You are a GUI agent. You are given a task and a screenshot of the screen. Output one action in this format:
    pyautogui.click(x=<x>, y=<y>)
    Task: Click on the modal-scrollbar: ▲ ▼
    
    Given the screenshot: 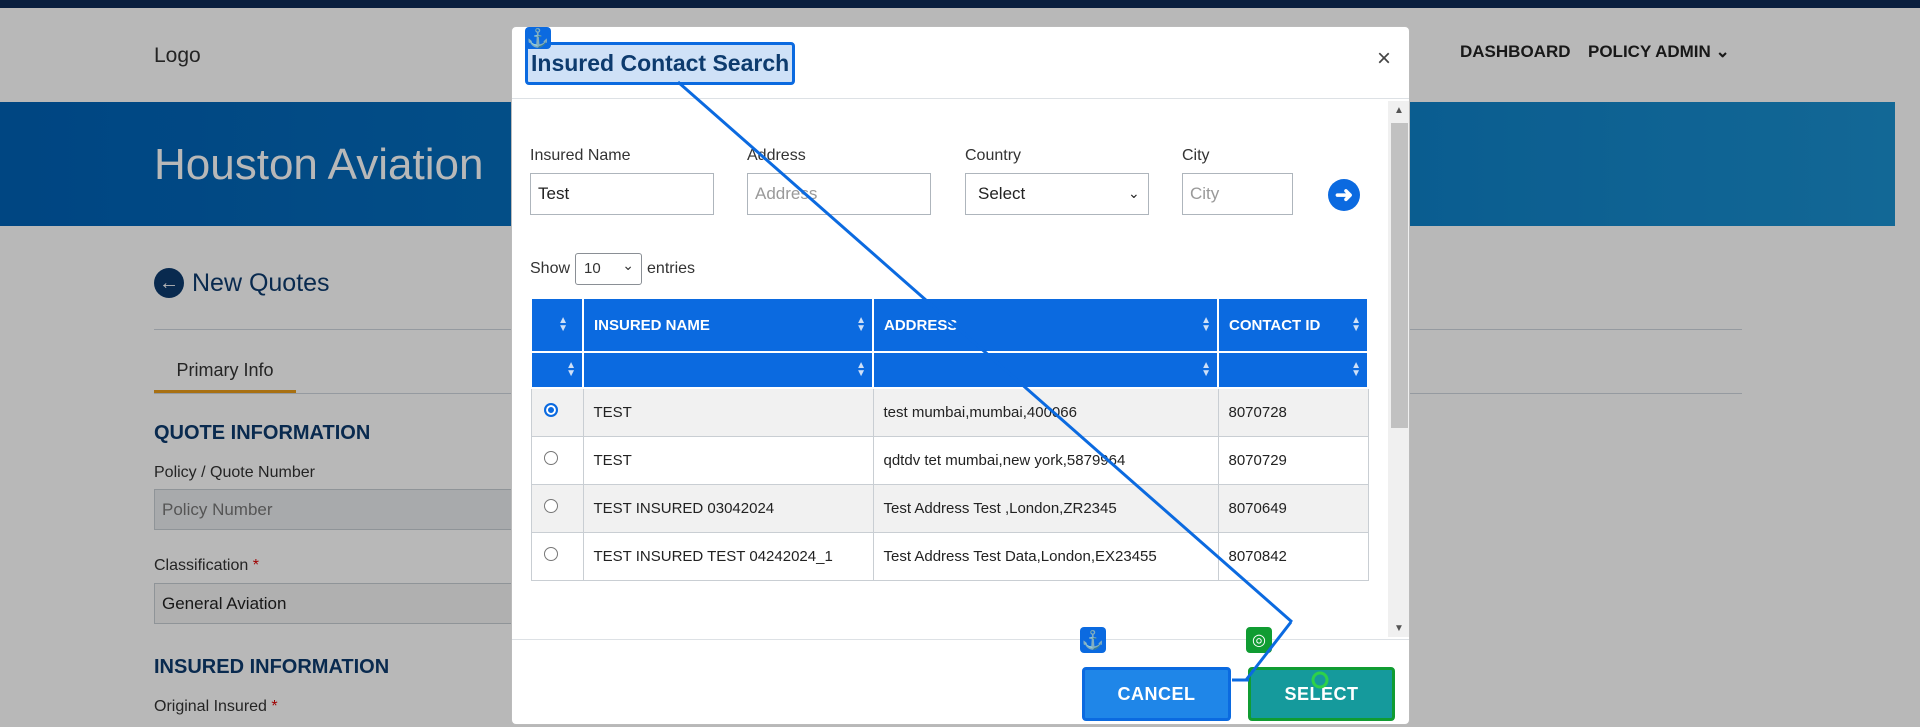 What is the action you would take?
    pyautogui.click(x=1398, y=369)
    